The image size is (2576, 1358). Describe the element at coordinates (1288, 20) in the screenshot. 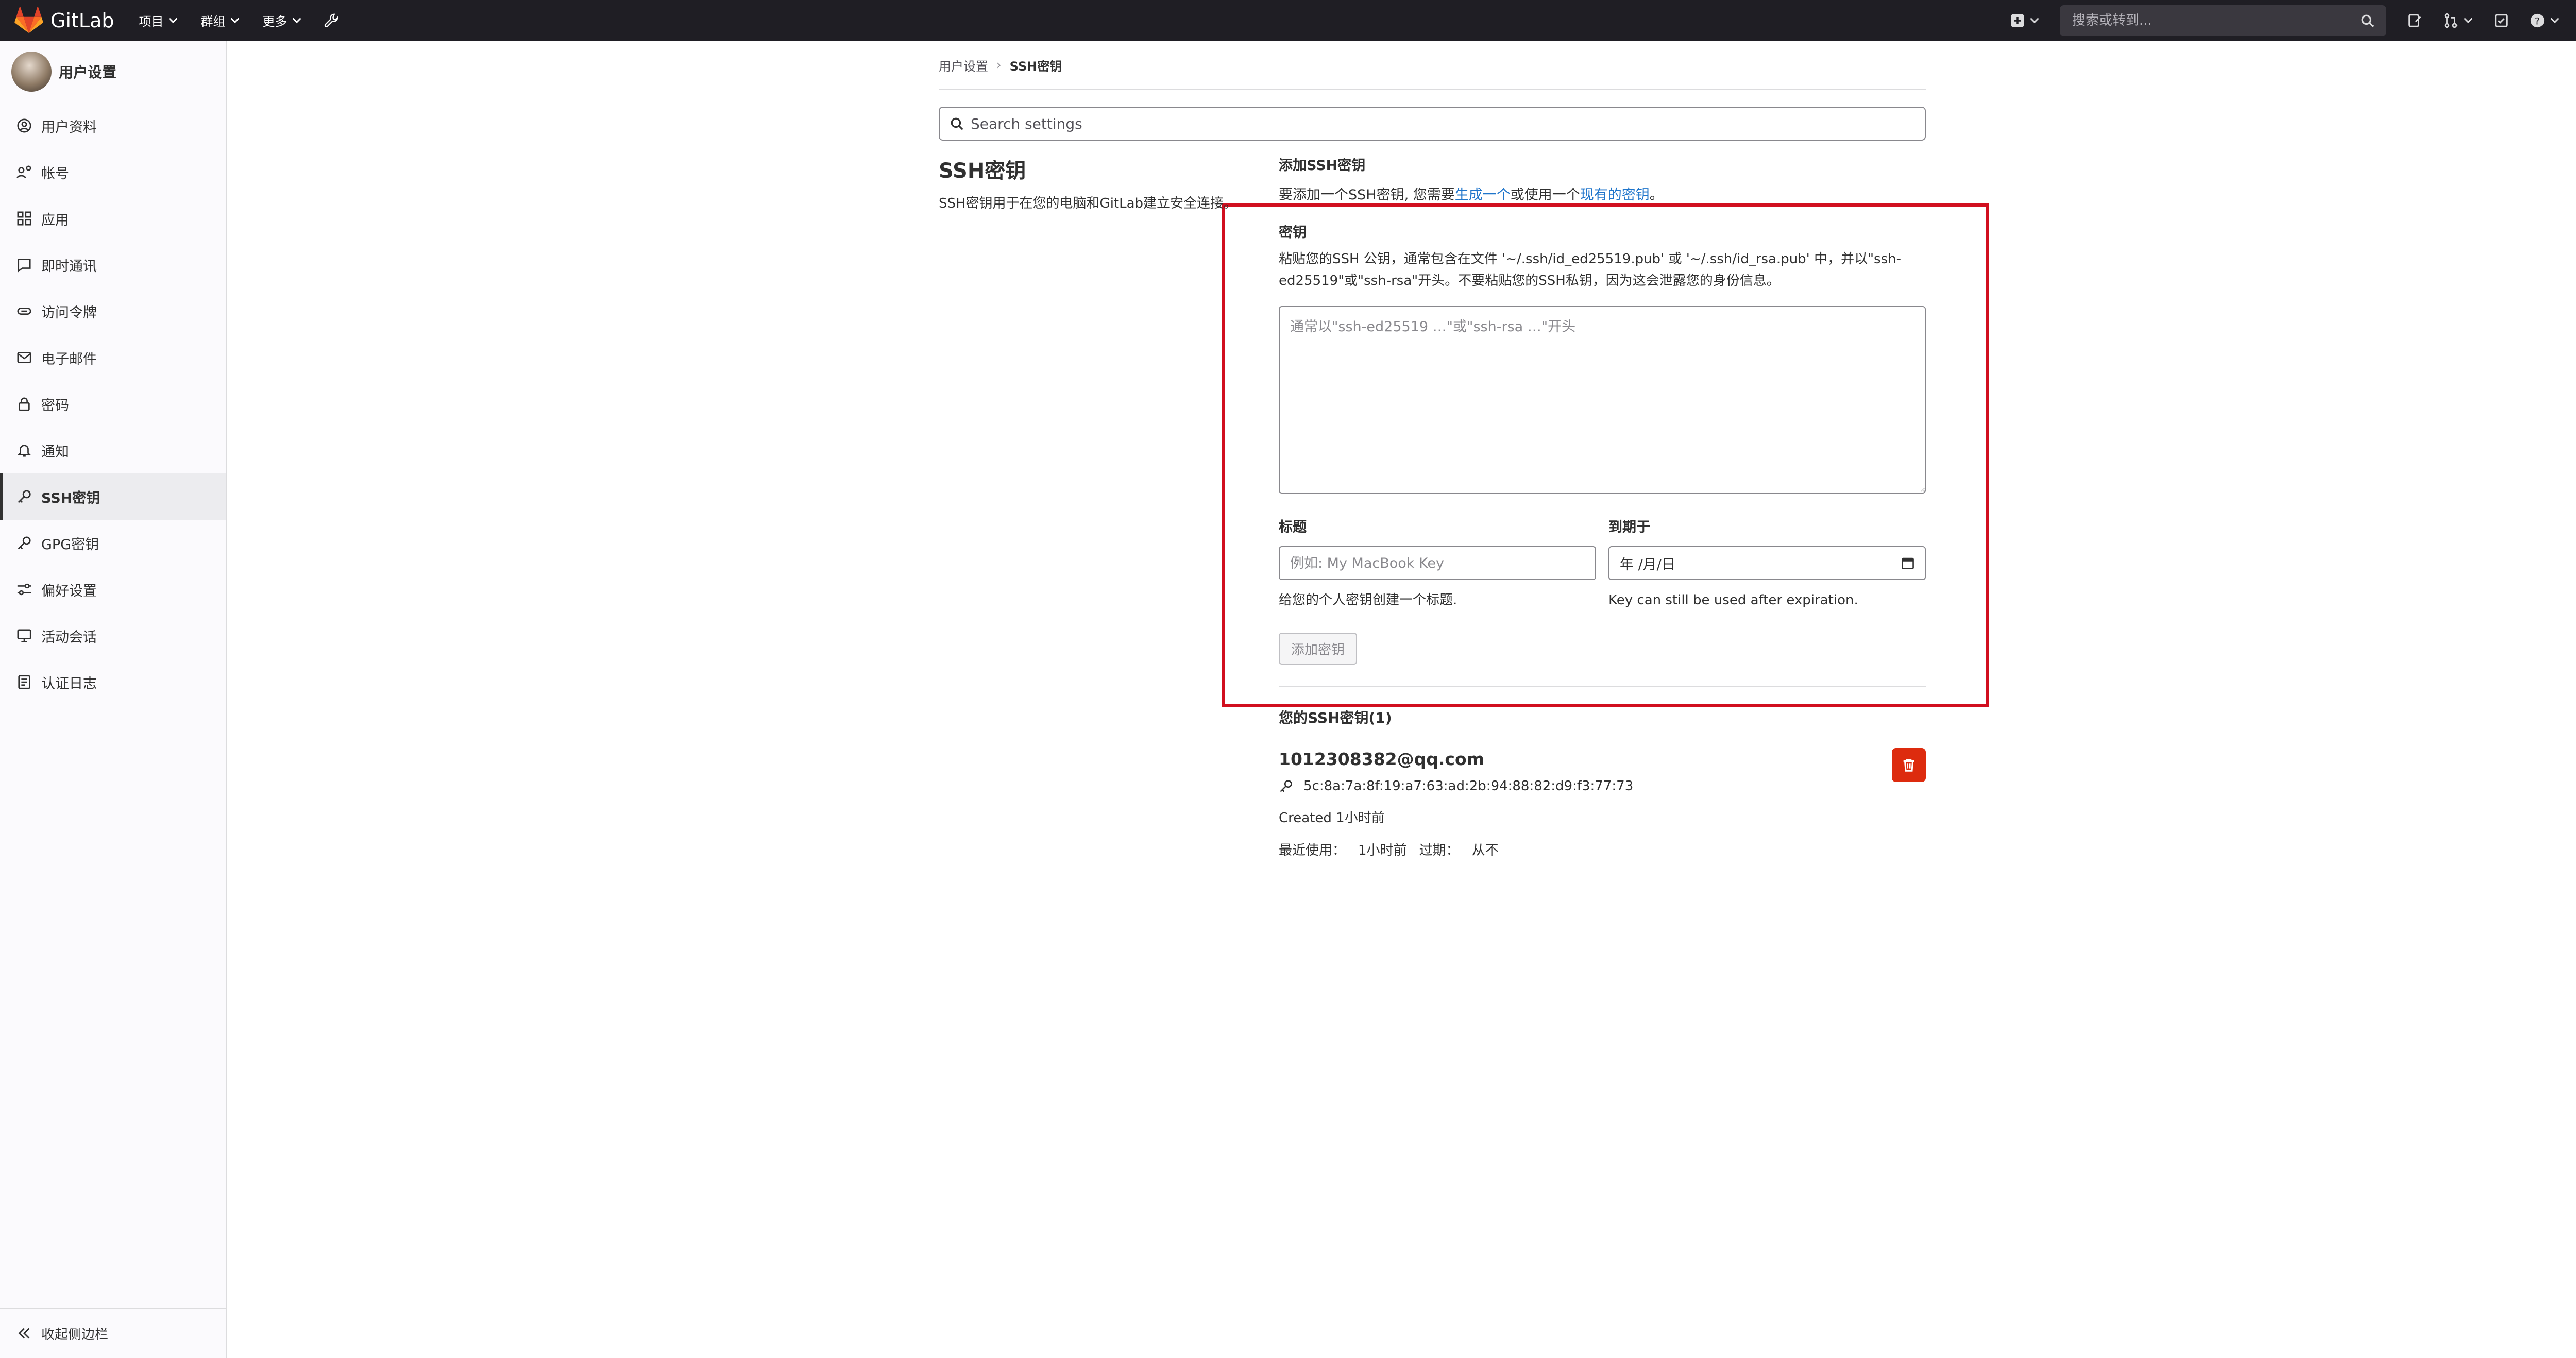

I see `top-navbar: GitLab 项目 群组 更多 搜索或转到... ?` at that location.